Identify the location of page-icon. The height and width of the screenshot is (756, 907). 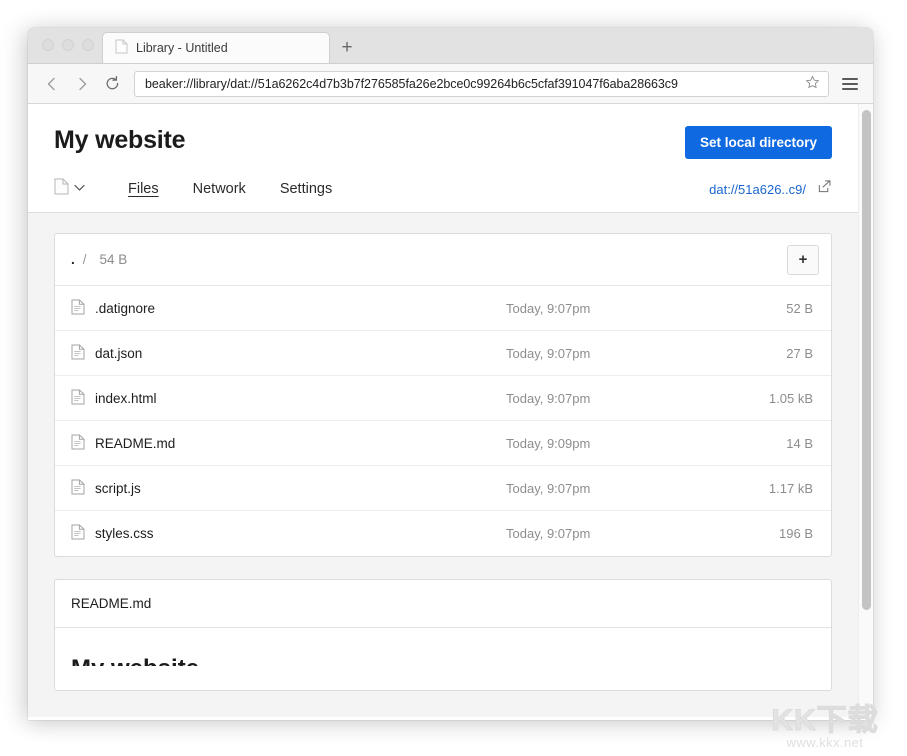
(61, 189).